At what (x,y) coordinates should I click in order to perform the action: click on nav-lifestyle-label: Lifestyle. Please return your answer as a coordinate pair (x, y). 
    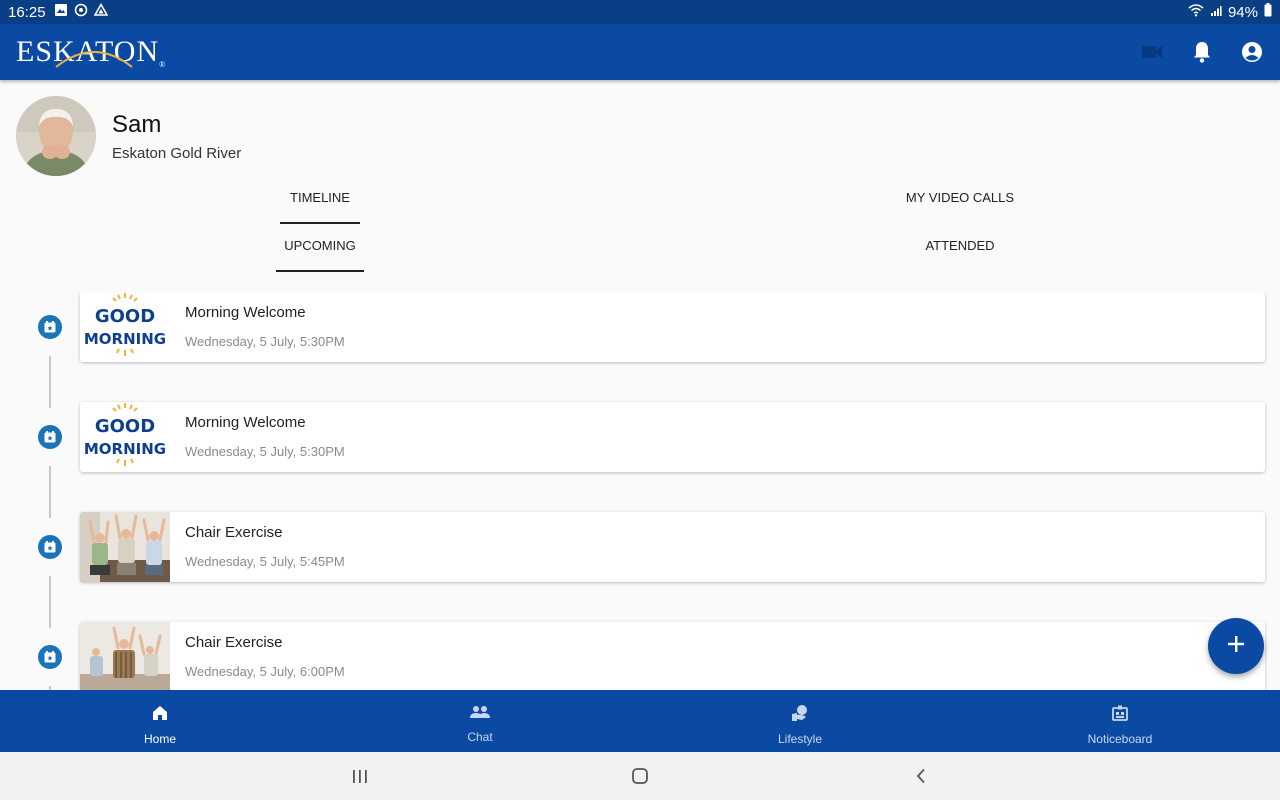
    Looking at the image, I should click on (800, 739).